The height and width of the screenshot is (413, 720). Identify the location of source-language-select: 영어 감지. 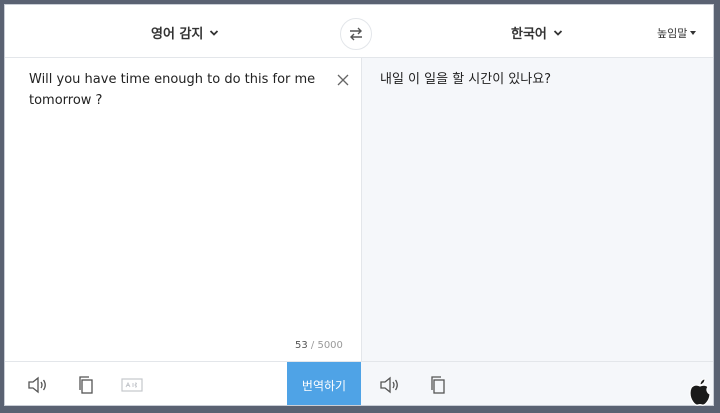
(185, 32).